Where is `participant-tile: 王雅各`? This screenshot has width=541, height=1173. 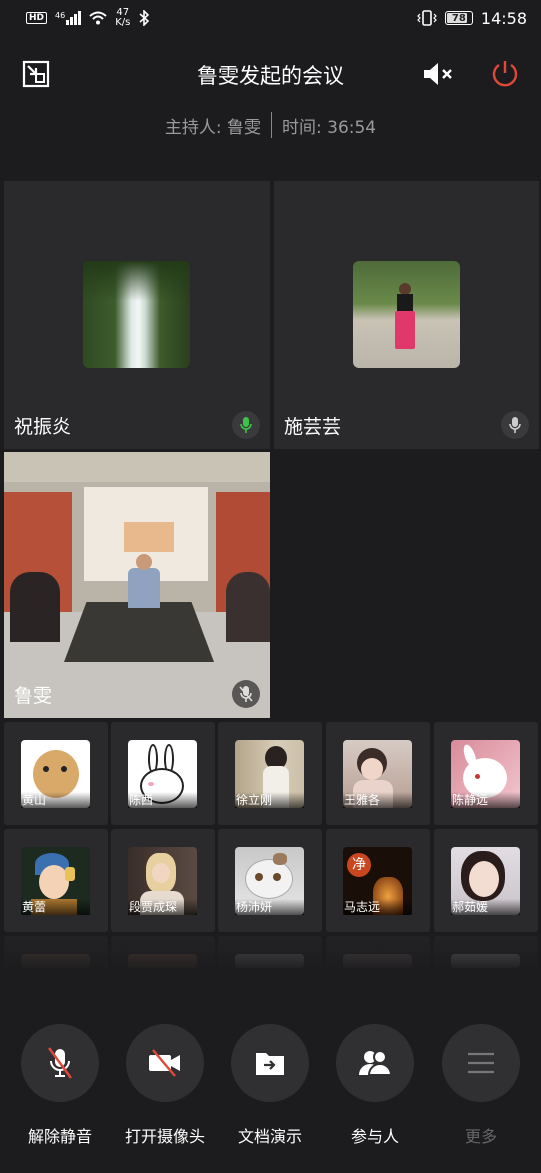
participant-tile: 王雅各 is located at coordinates (378, 773).